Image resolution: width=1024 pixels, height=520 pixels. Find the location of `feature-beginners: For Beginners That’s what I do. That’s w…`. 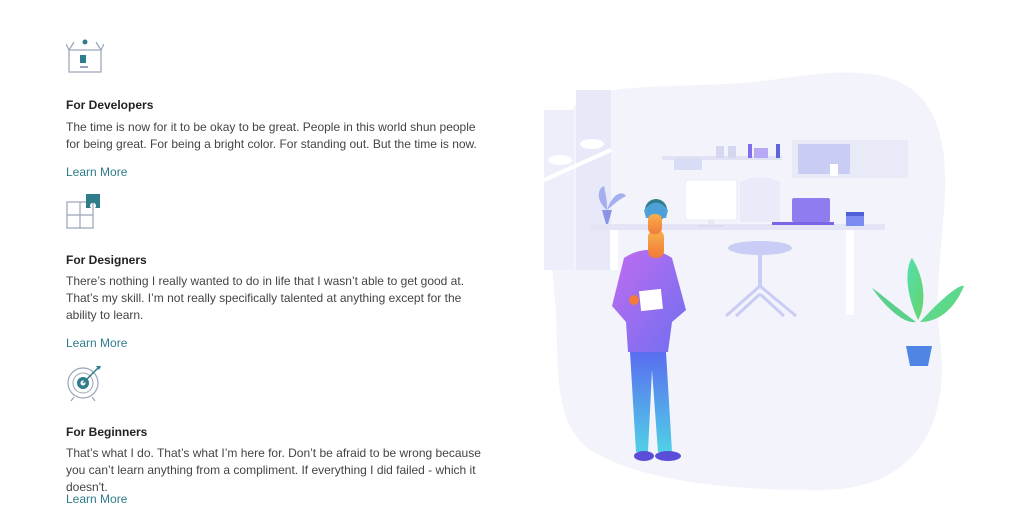

feature-beginners: For Beginners That’s what I do. That’s w… is located at coordinates (281, 439).